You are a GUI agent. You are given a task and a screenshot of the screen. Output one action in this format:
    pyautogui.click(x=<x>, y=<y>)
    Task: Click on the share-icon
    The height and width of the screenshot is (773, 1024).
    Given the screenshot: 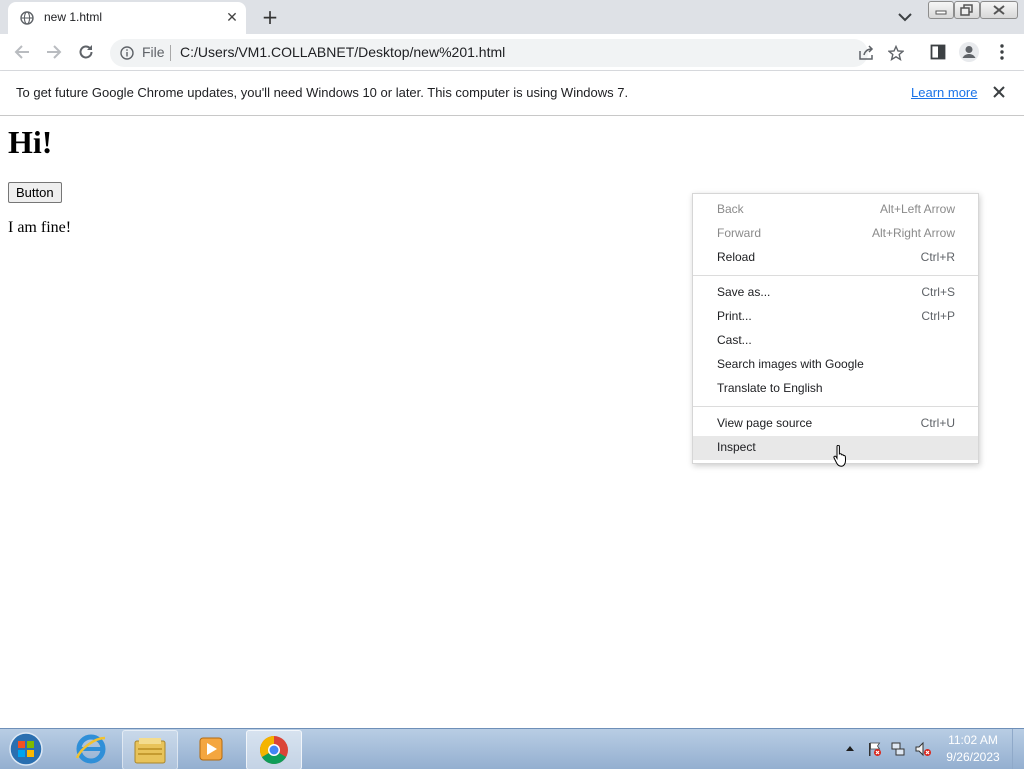 What is the action you would take?
    pyautogui.click(x=866, y=53)
    